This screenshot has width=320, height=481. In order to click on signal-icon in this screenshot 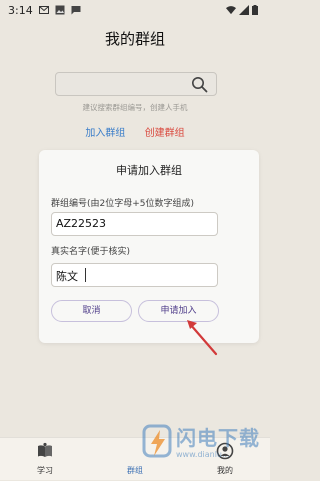, I will do `click(244, 10)`.